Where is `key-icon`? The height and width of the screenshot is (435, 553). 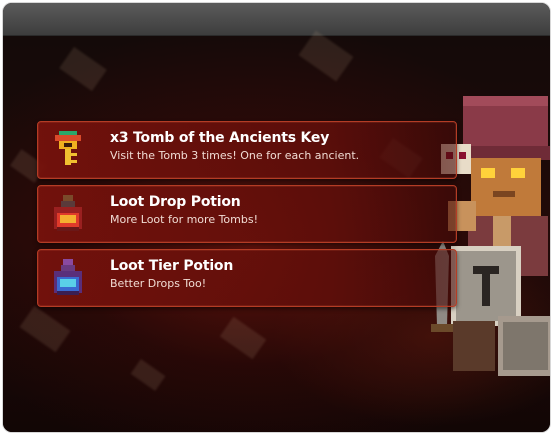
key-icon is located at coordinates (68, 148).